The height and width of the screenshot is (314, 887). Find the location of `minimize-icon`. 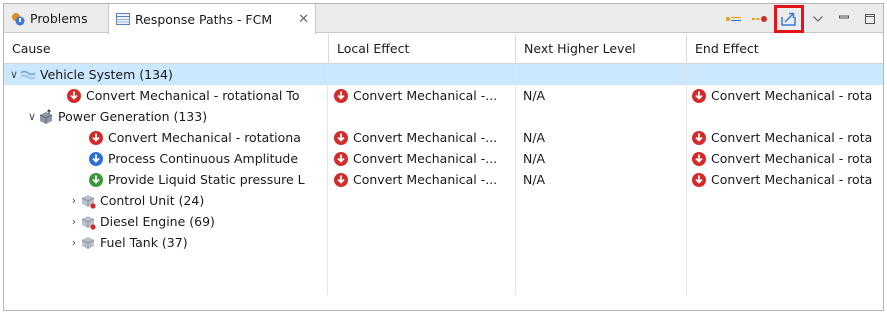

minimize-icon is located at coordinates (844, 19).